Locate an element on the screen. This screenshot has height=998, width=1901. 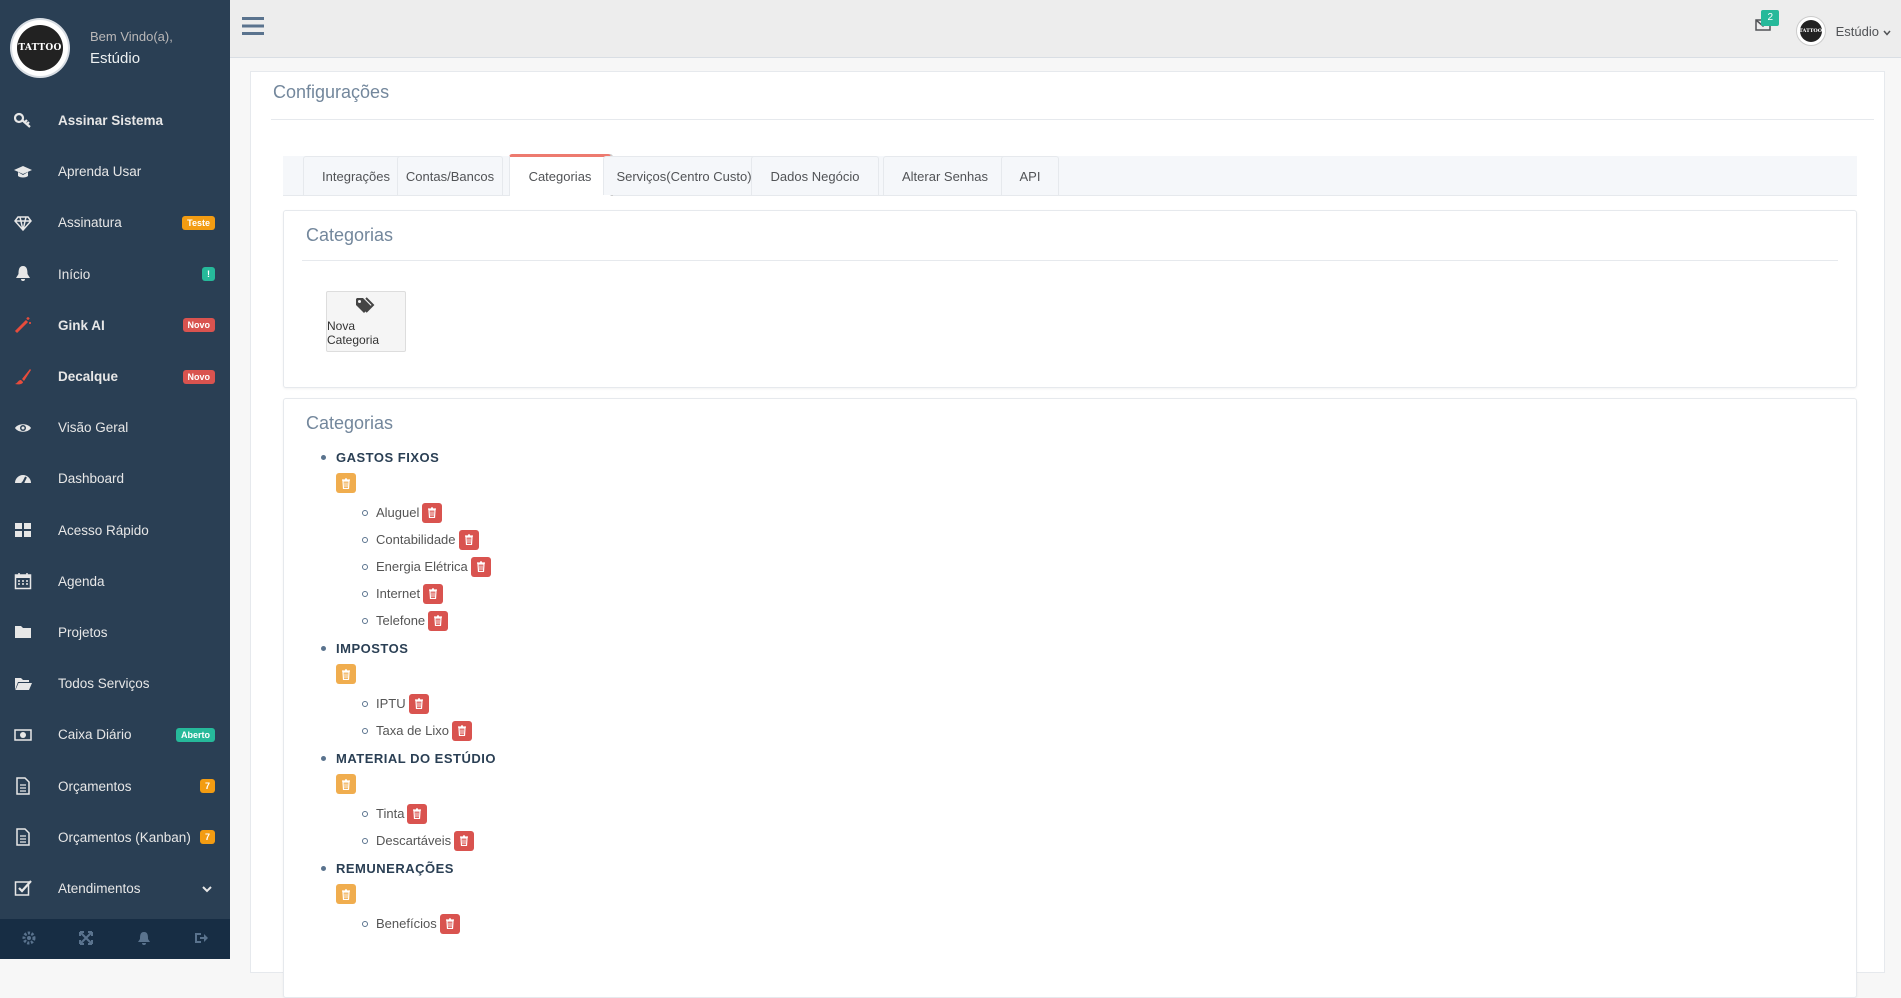
fullscreen-icon is located at coordinates (86, 939).